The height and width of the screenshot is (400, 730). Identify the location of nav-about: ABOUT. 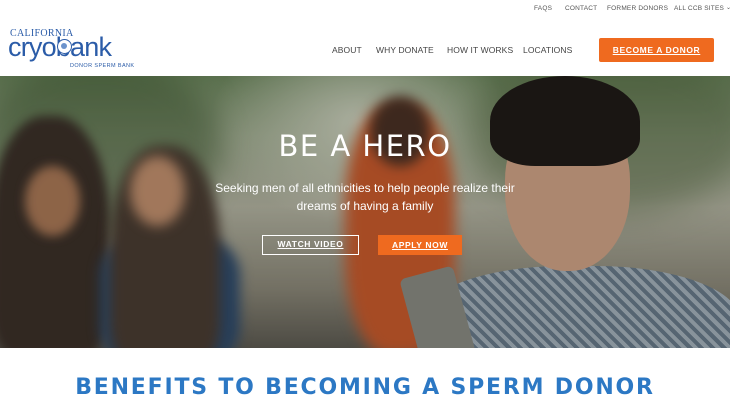
(347, 50).